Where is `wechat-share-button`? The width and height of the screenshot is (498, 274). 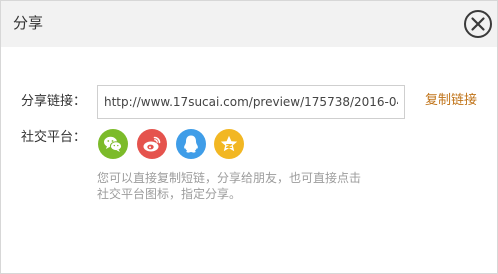
wechat-share-button is located at coordinates (113, 144).